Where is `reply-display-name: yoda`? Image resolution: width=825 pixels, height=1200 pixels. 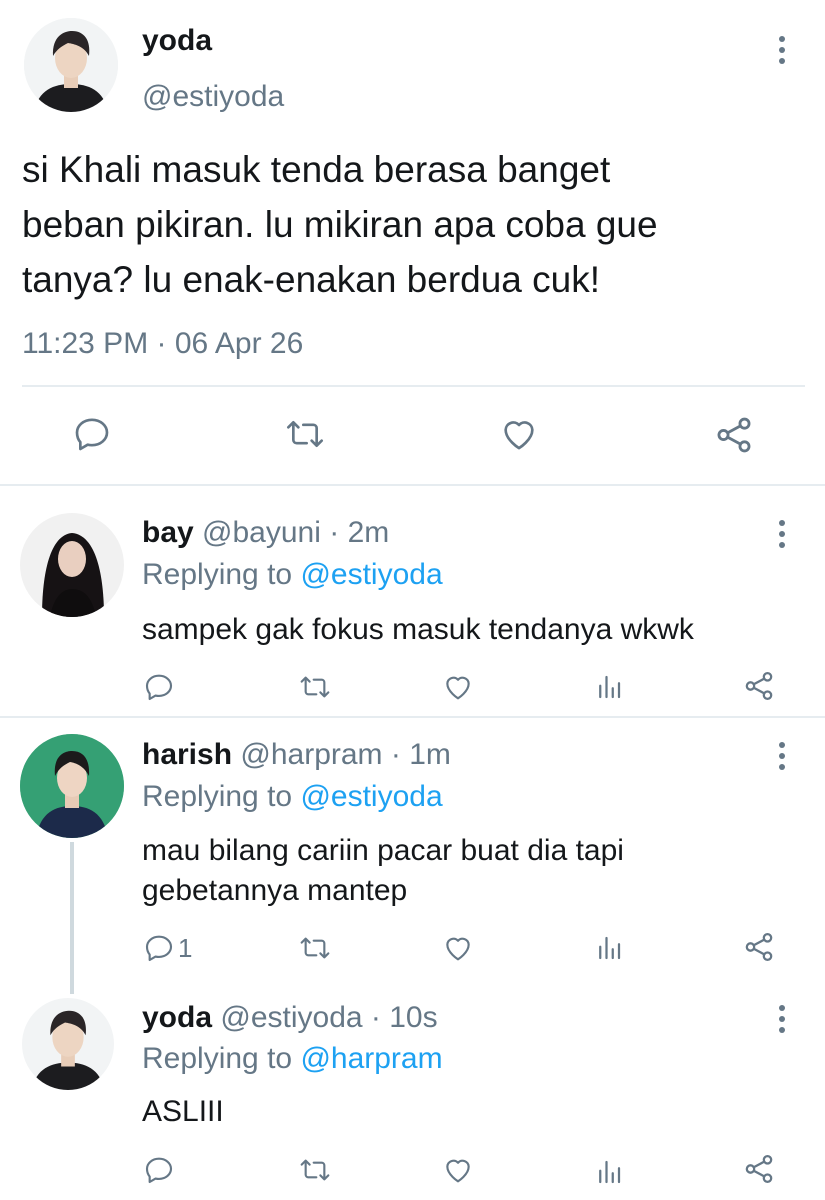 reply-display-name: yoda is located at coordinates (177, 1017).